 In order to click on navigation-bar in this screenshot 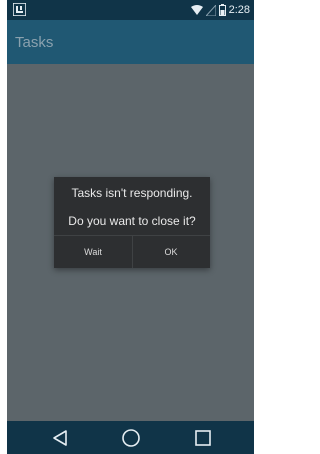, I will do `click(130, 437)`.